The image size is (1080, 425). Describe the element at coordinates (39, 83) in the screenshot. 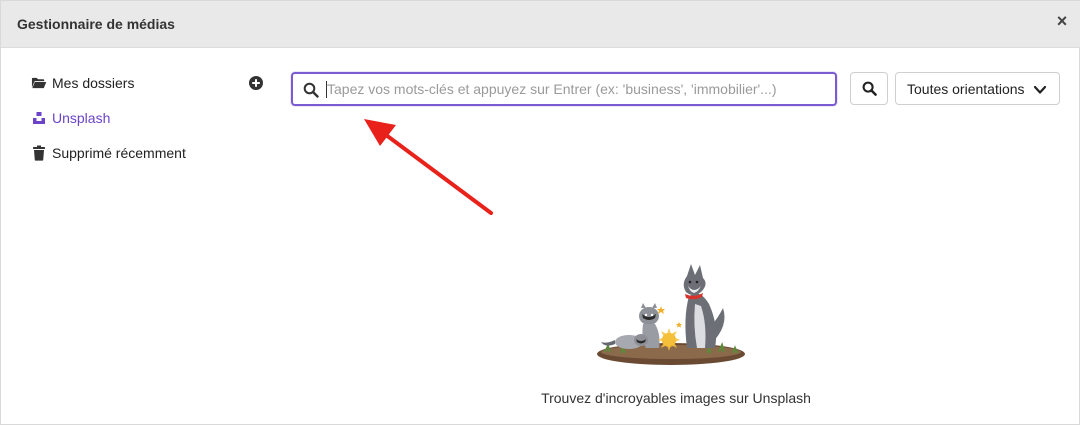

I see `folder-open-icon` at that location.